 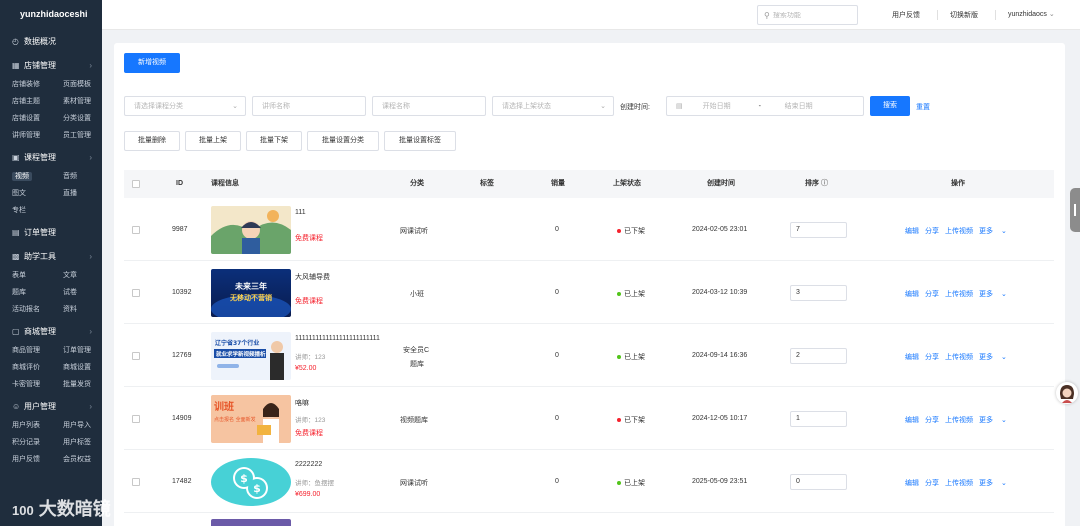 What do you see at coordinates (88, 309) in the screenshot?
I see `nav-item: 资料` at bounding box center [88, 309].